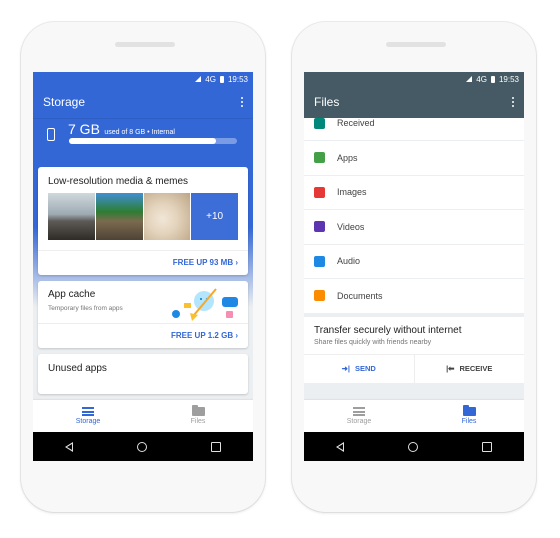 This screenshot has width=560, height=538. I want to click on category-videos: Videos, so click(414, 227).